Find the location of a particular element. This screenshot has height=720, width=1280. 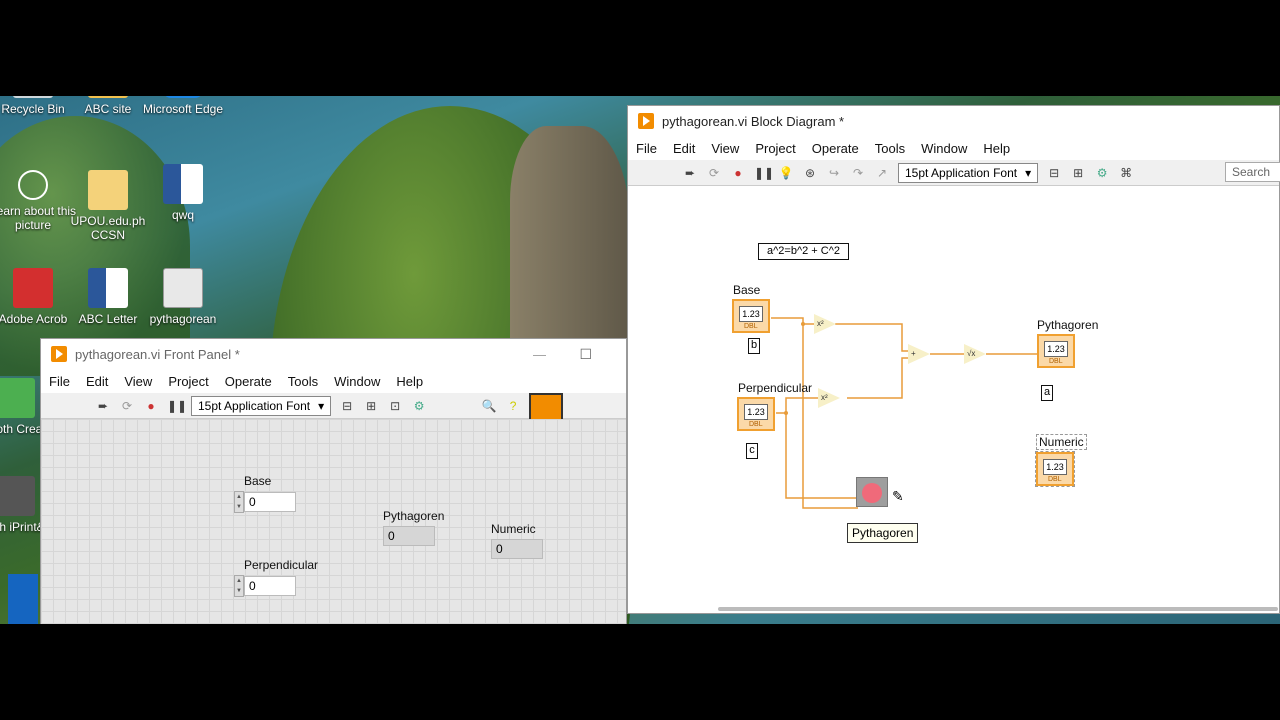

perpendicular-input: 0 is located at coordinates (270, 586).